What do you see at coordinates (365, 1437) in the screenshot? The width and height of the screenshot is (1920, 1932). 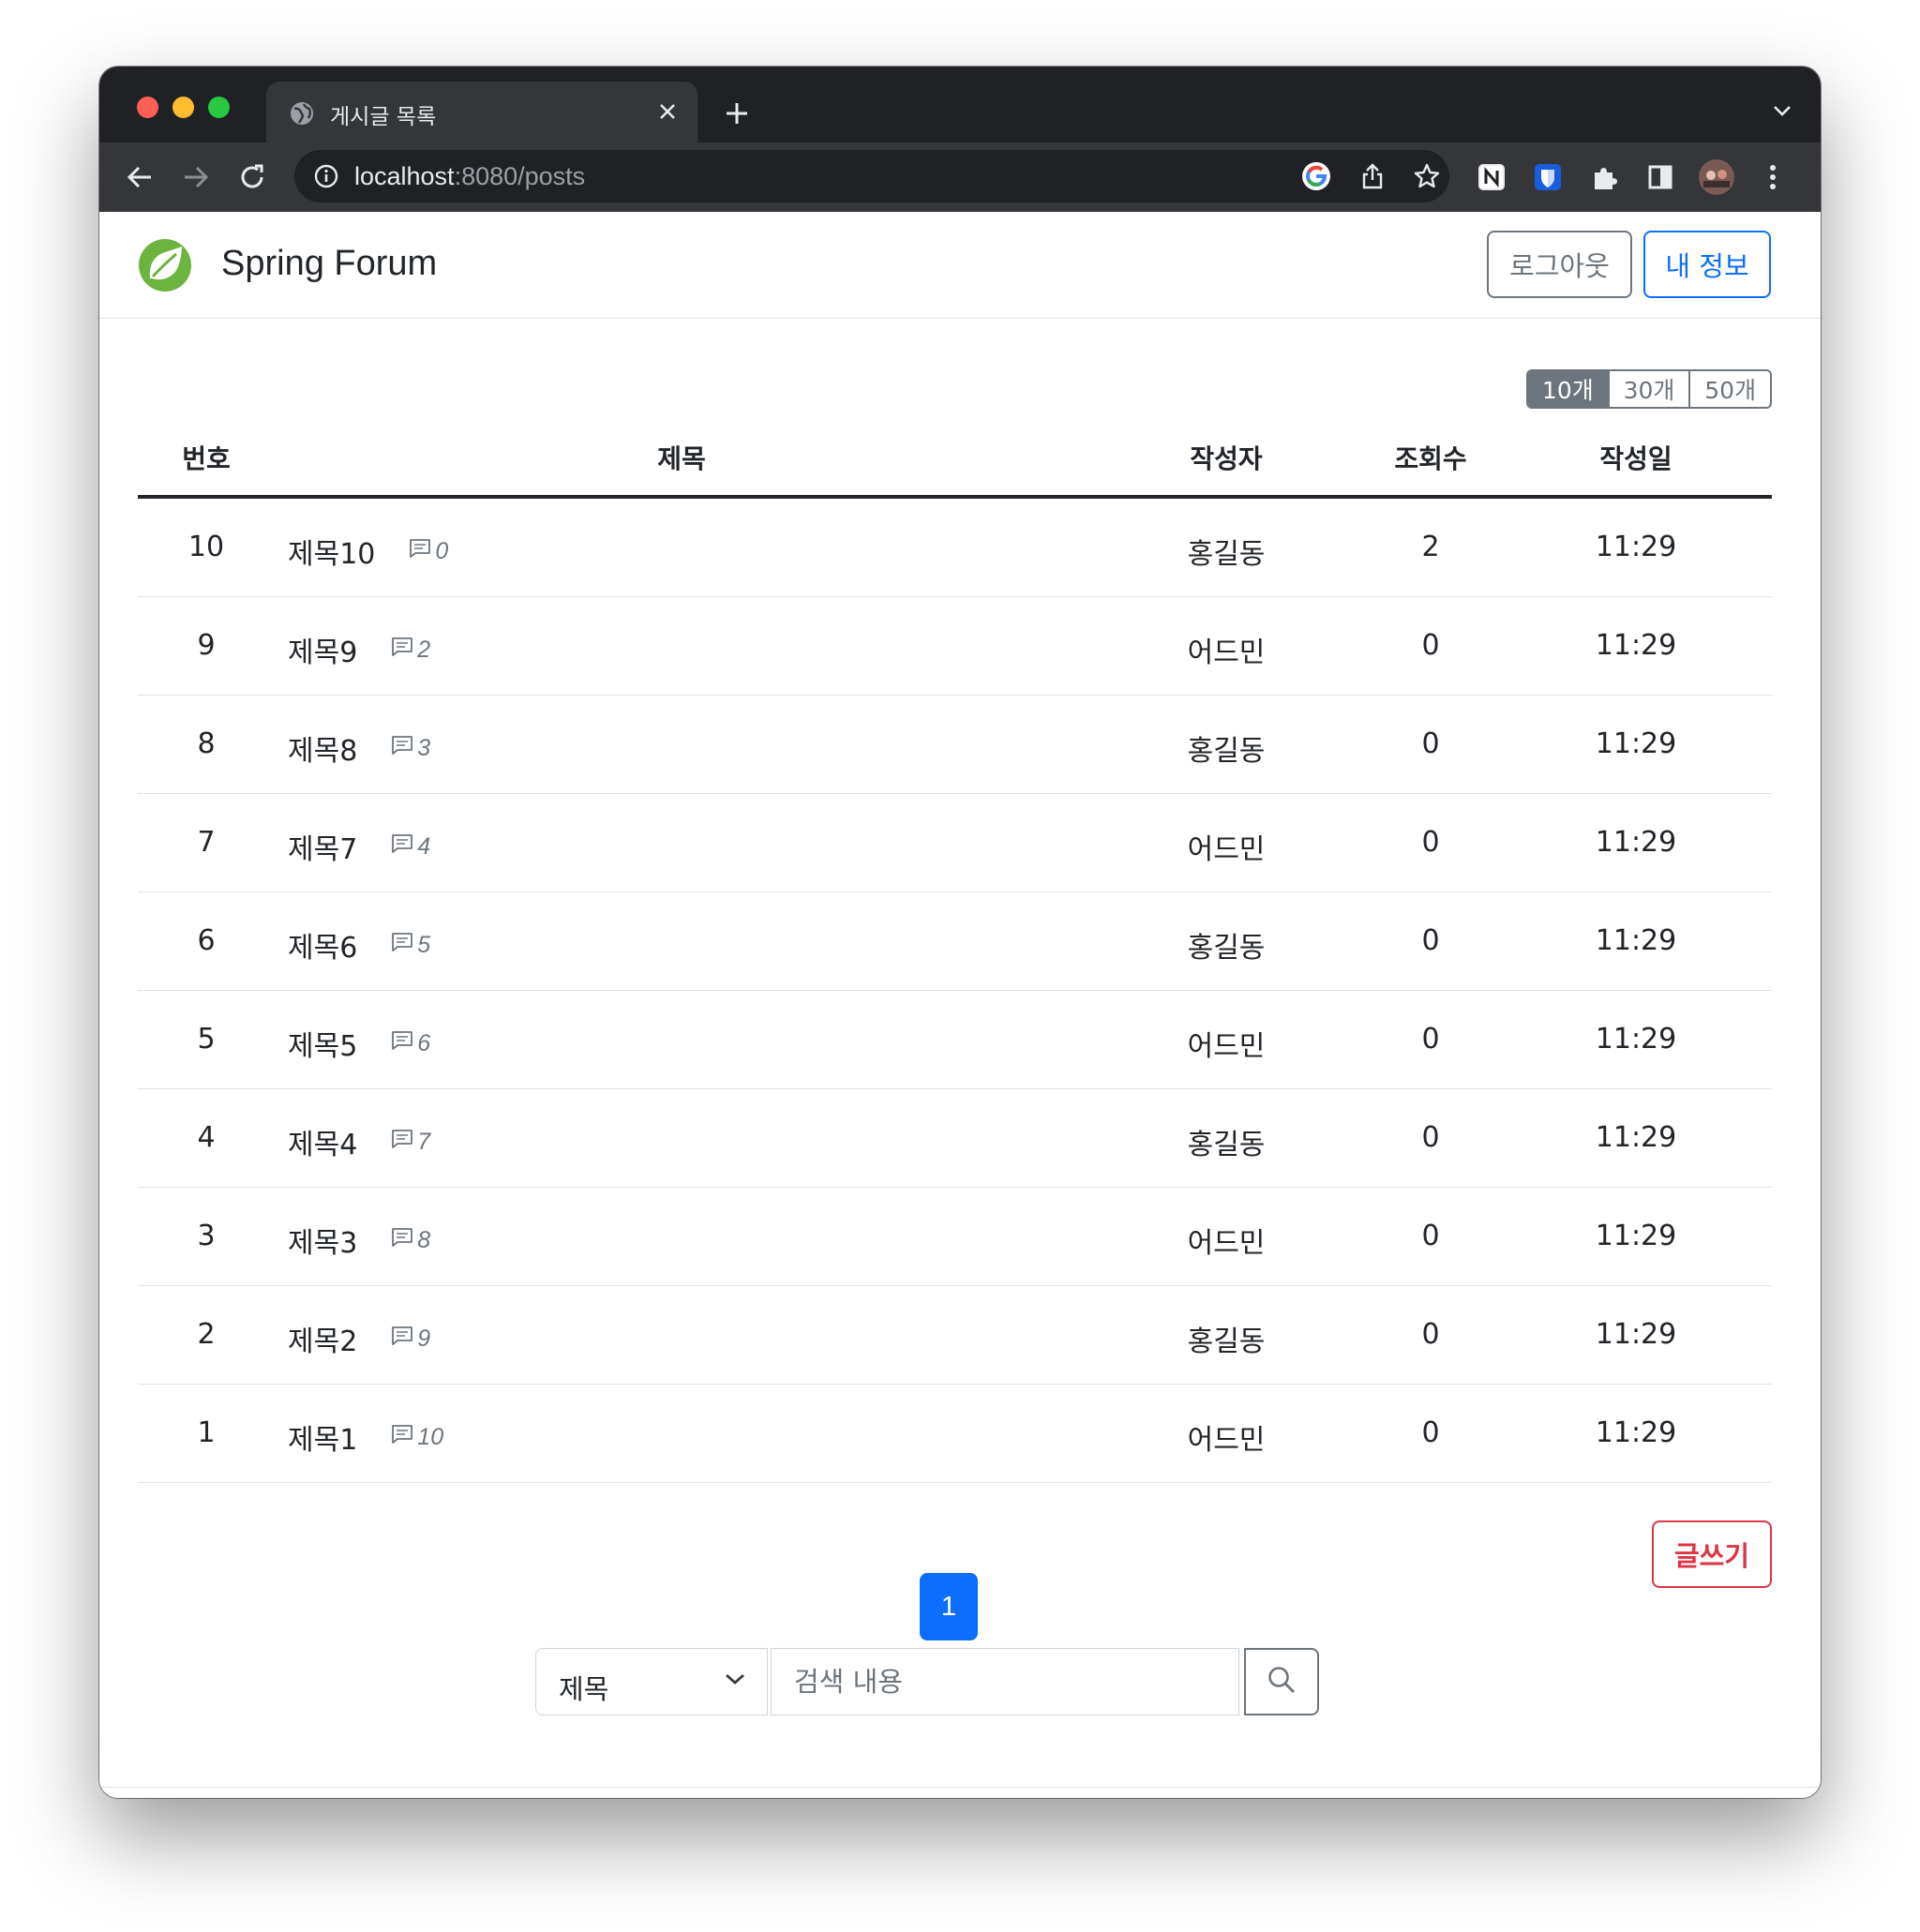 I see `post-title-cell: 제목1 10` at bounding box center [365, 1437].